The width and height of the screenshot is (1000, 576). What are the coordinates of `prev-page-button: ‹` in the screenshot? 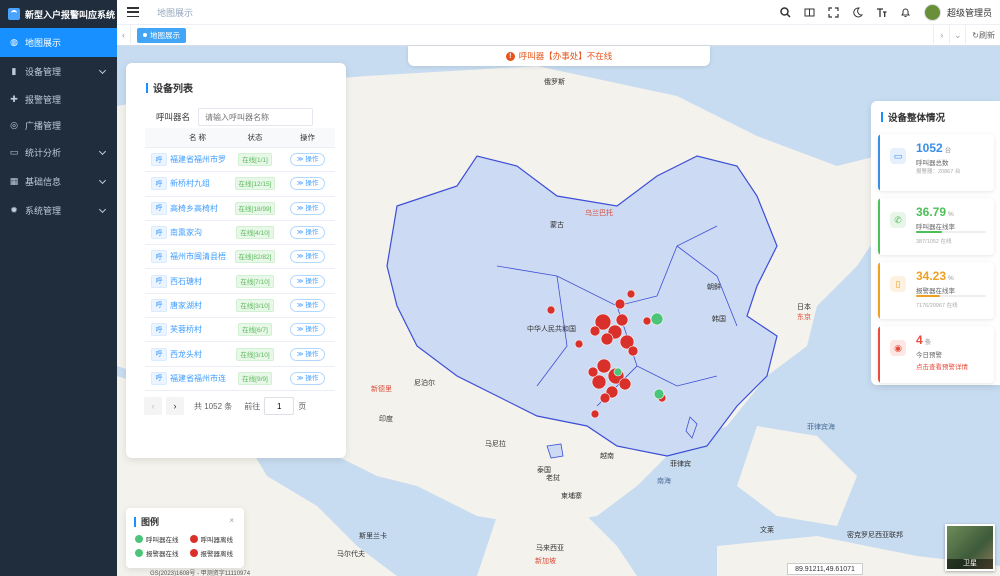 It's located at (153, 406).